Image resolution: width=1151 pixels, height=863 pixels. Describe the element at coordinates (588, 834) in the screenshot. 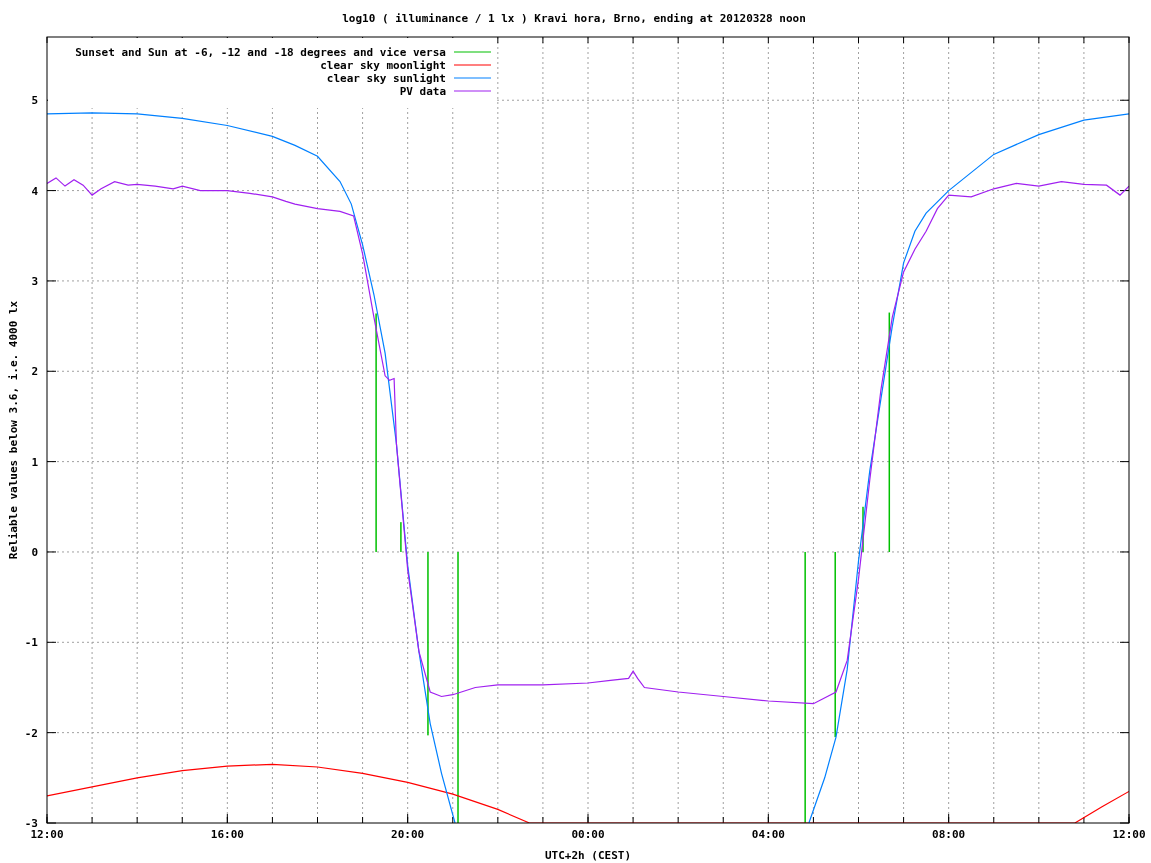

I see `tick-label: 00:00` at that location.